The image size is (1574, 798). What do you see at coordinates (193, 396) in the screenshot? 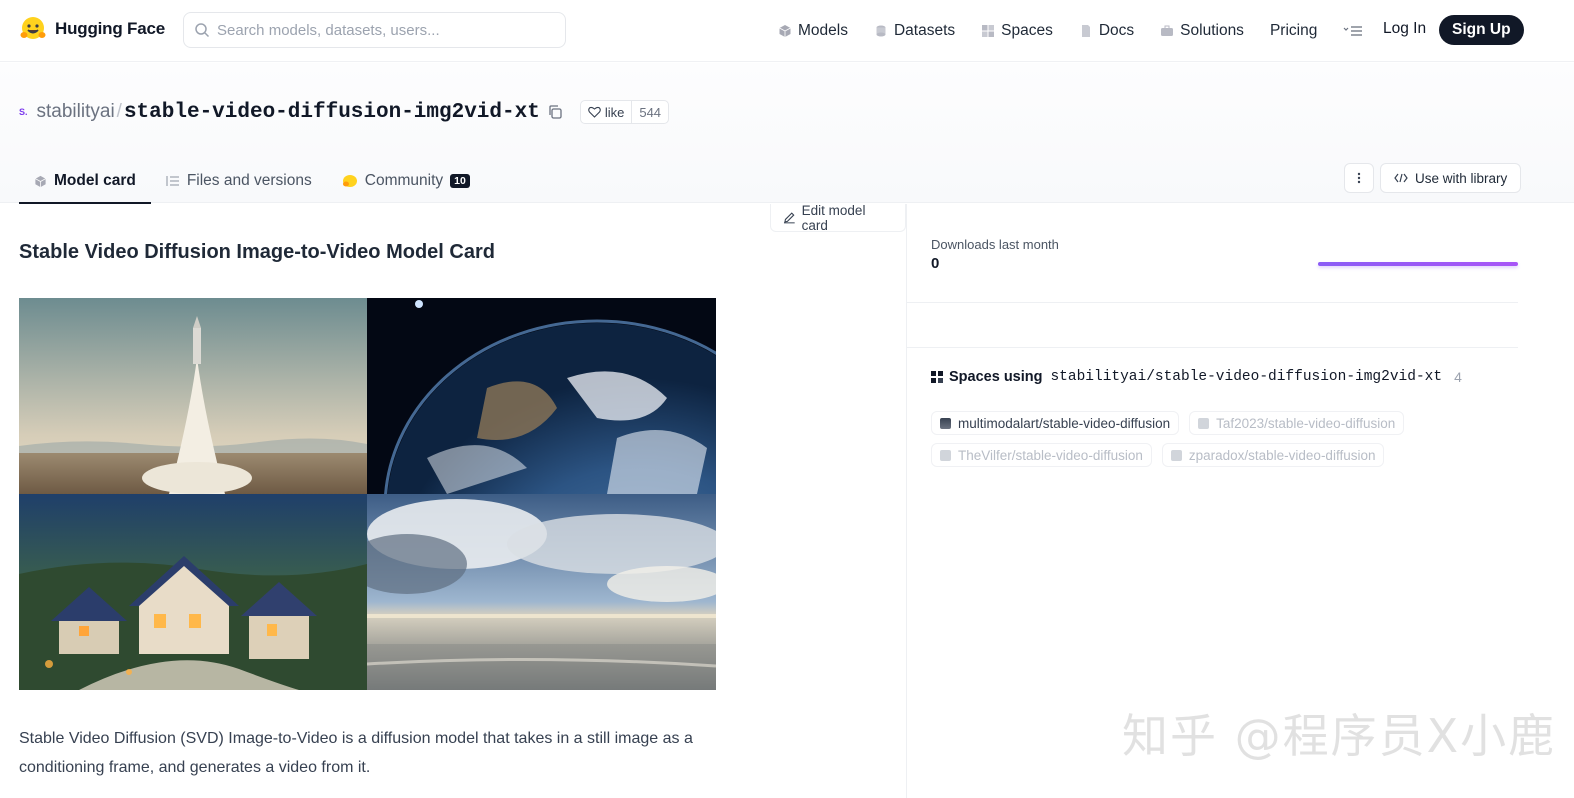
I see `sample-image-rocket` at bounding box center [193, 396].